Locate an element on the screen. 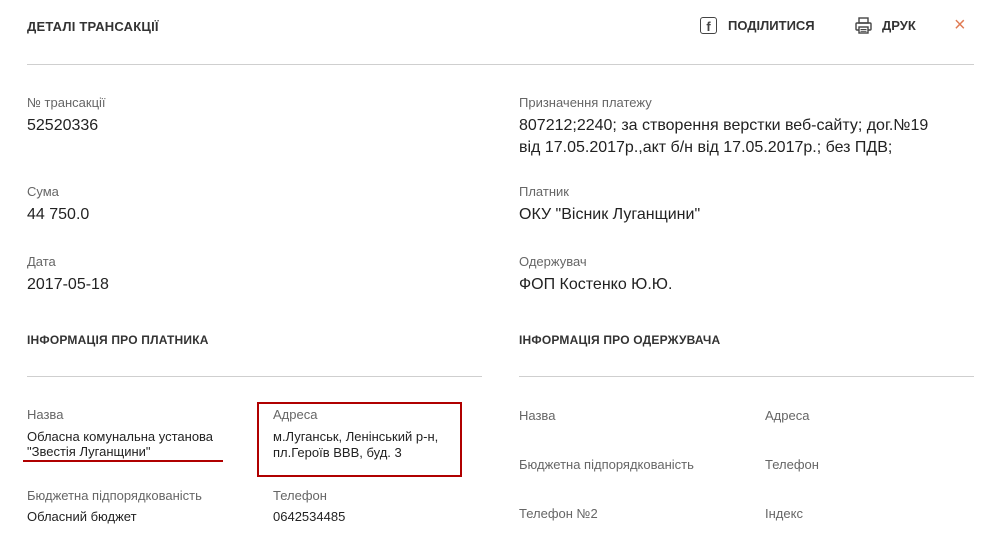 Image resolution: width=1000 pixels, height=536 pixels. share-label: ПОДІЛИТИСЯ is located at coordinates (771, 25).